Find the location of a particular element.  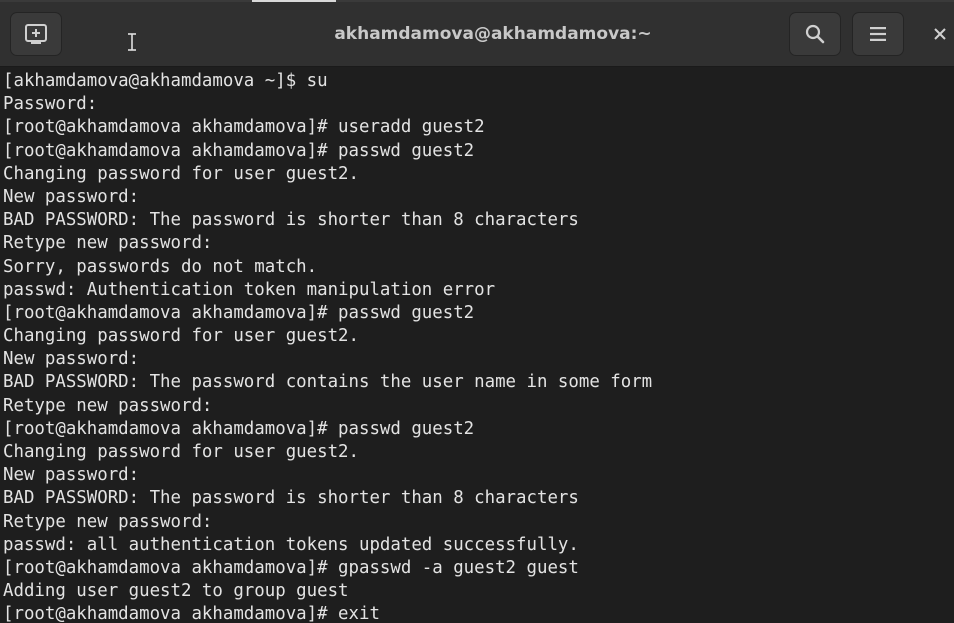

close-button is located at coordinates (943, 34).